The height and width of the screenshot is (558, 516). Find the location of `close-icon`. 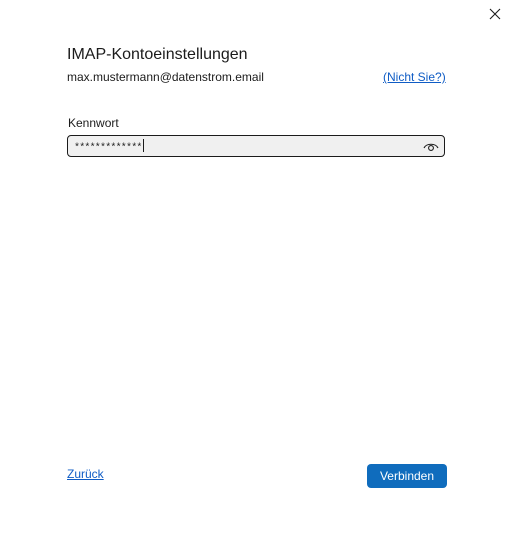

close-icon is located at coordinates (495, 14).